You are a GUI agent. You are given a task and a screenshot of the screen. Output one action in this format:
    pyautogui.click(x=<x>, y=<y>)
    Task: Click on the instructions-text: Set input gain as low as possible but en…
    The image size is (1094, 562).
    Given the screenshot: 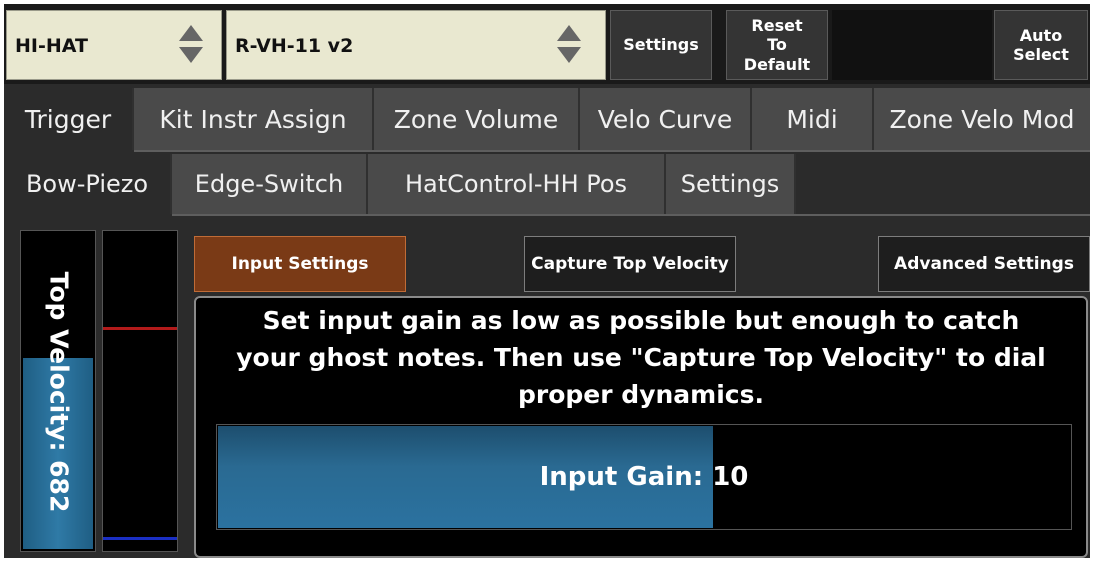 What is the action you would take?
    pyautogui.click(x=641, y=357)
    